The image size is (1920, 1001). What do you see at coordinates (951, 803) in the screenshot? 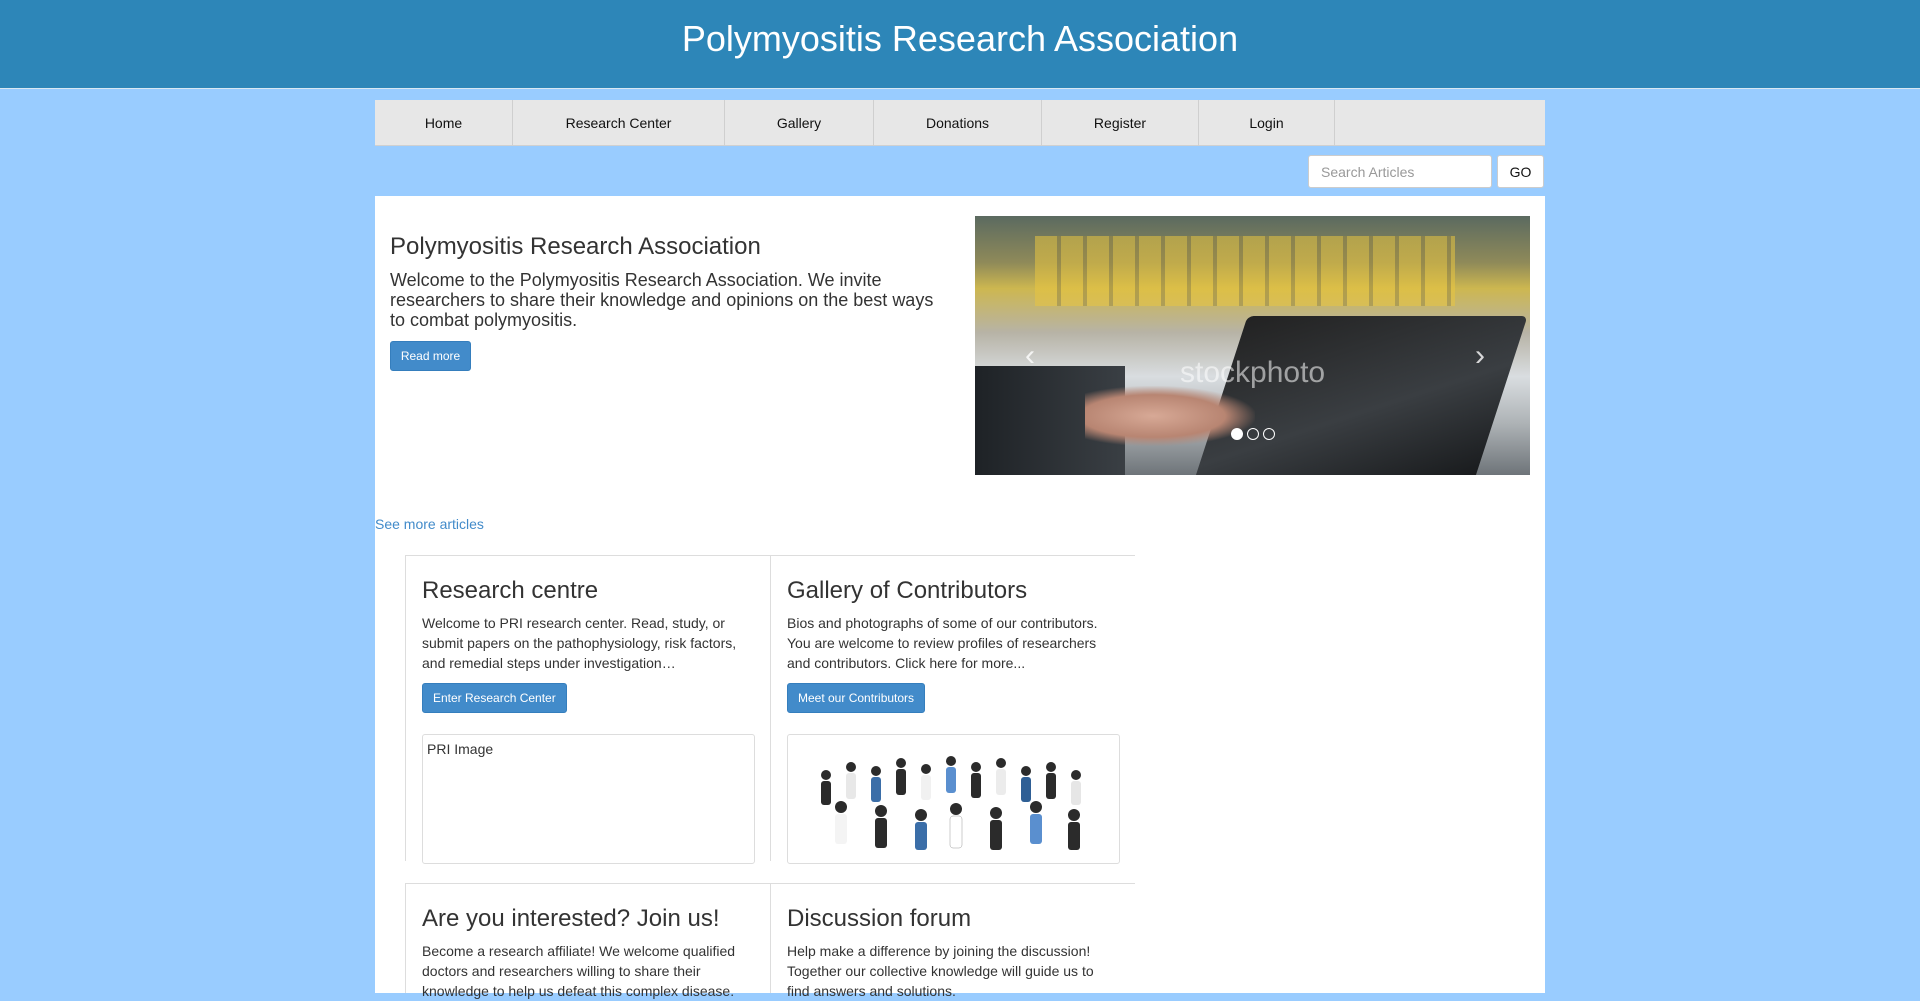
I see `crowd-illustration` at bounding box center [951, 803].